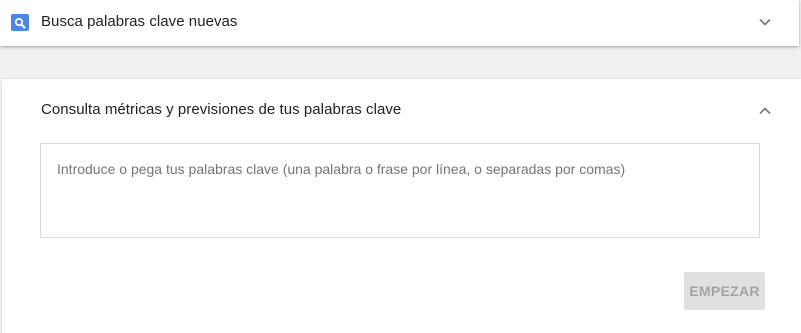  I want to click on chevron-down-icon, so click(765, 22).